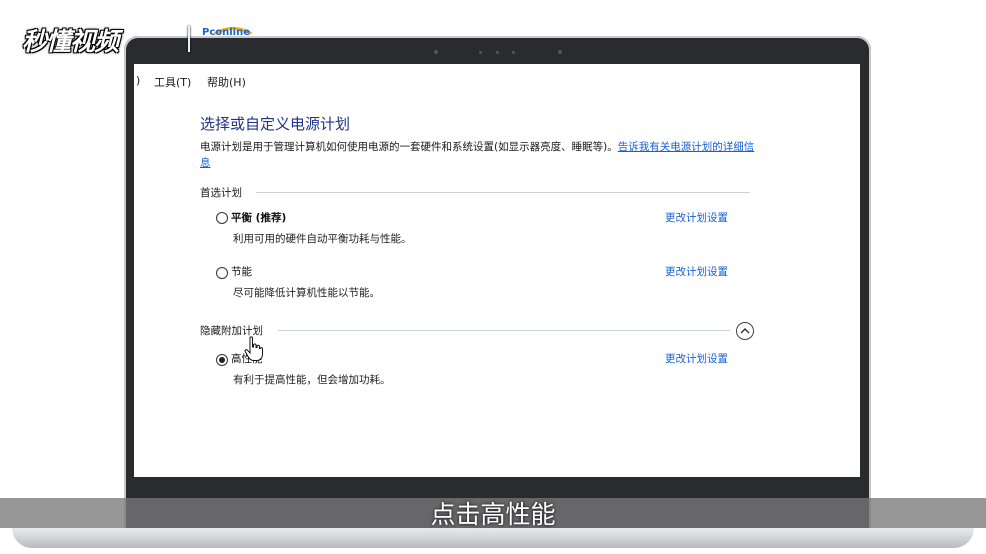  What do you see at coordinates (70, 41) in the screenshot?
I see `brand-logo-text: 秒懂视频` at bounding box center [70, 41].